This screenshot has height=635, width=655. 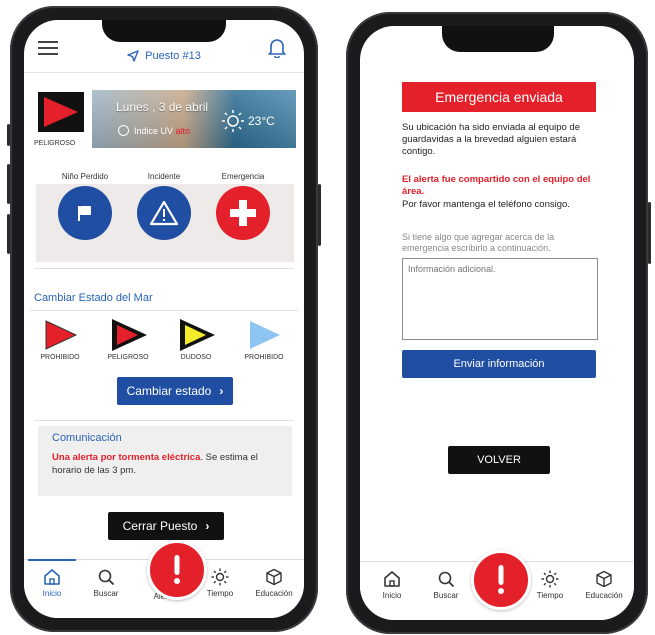 What do you see at coordinates (486, 204) in the screenshot?
I see `keep-phone-message: Por favor mantenga el teléfono consigo.` at bounding box center [486, 204].